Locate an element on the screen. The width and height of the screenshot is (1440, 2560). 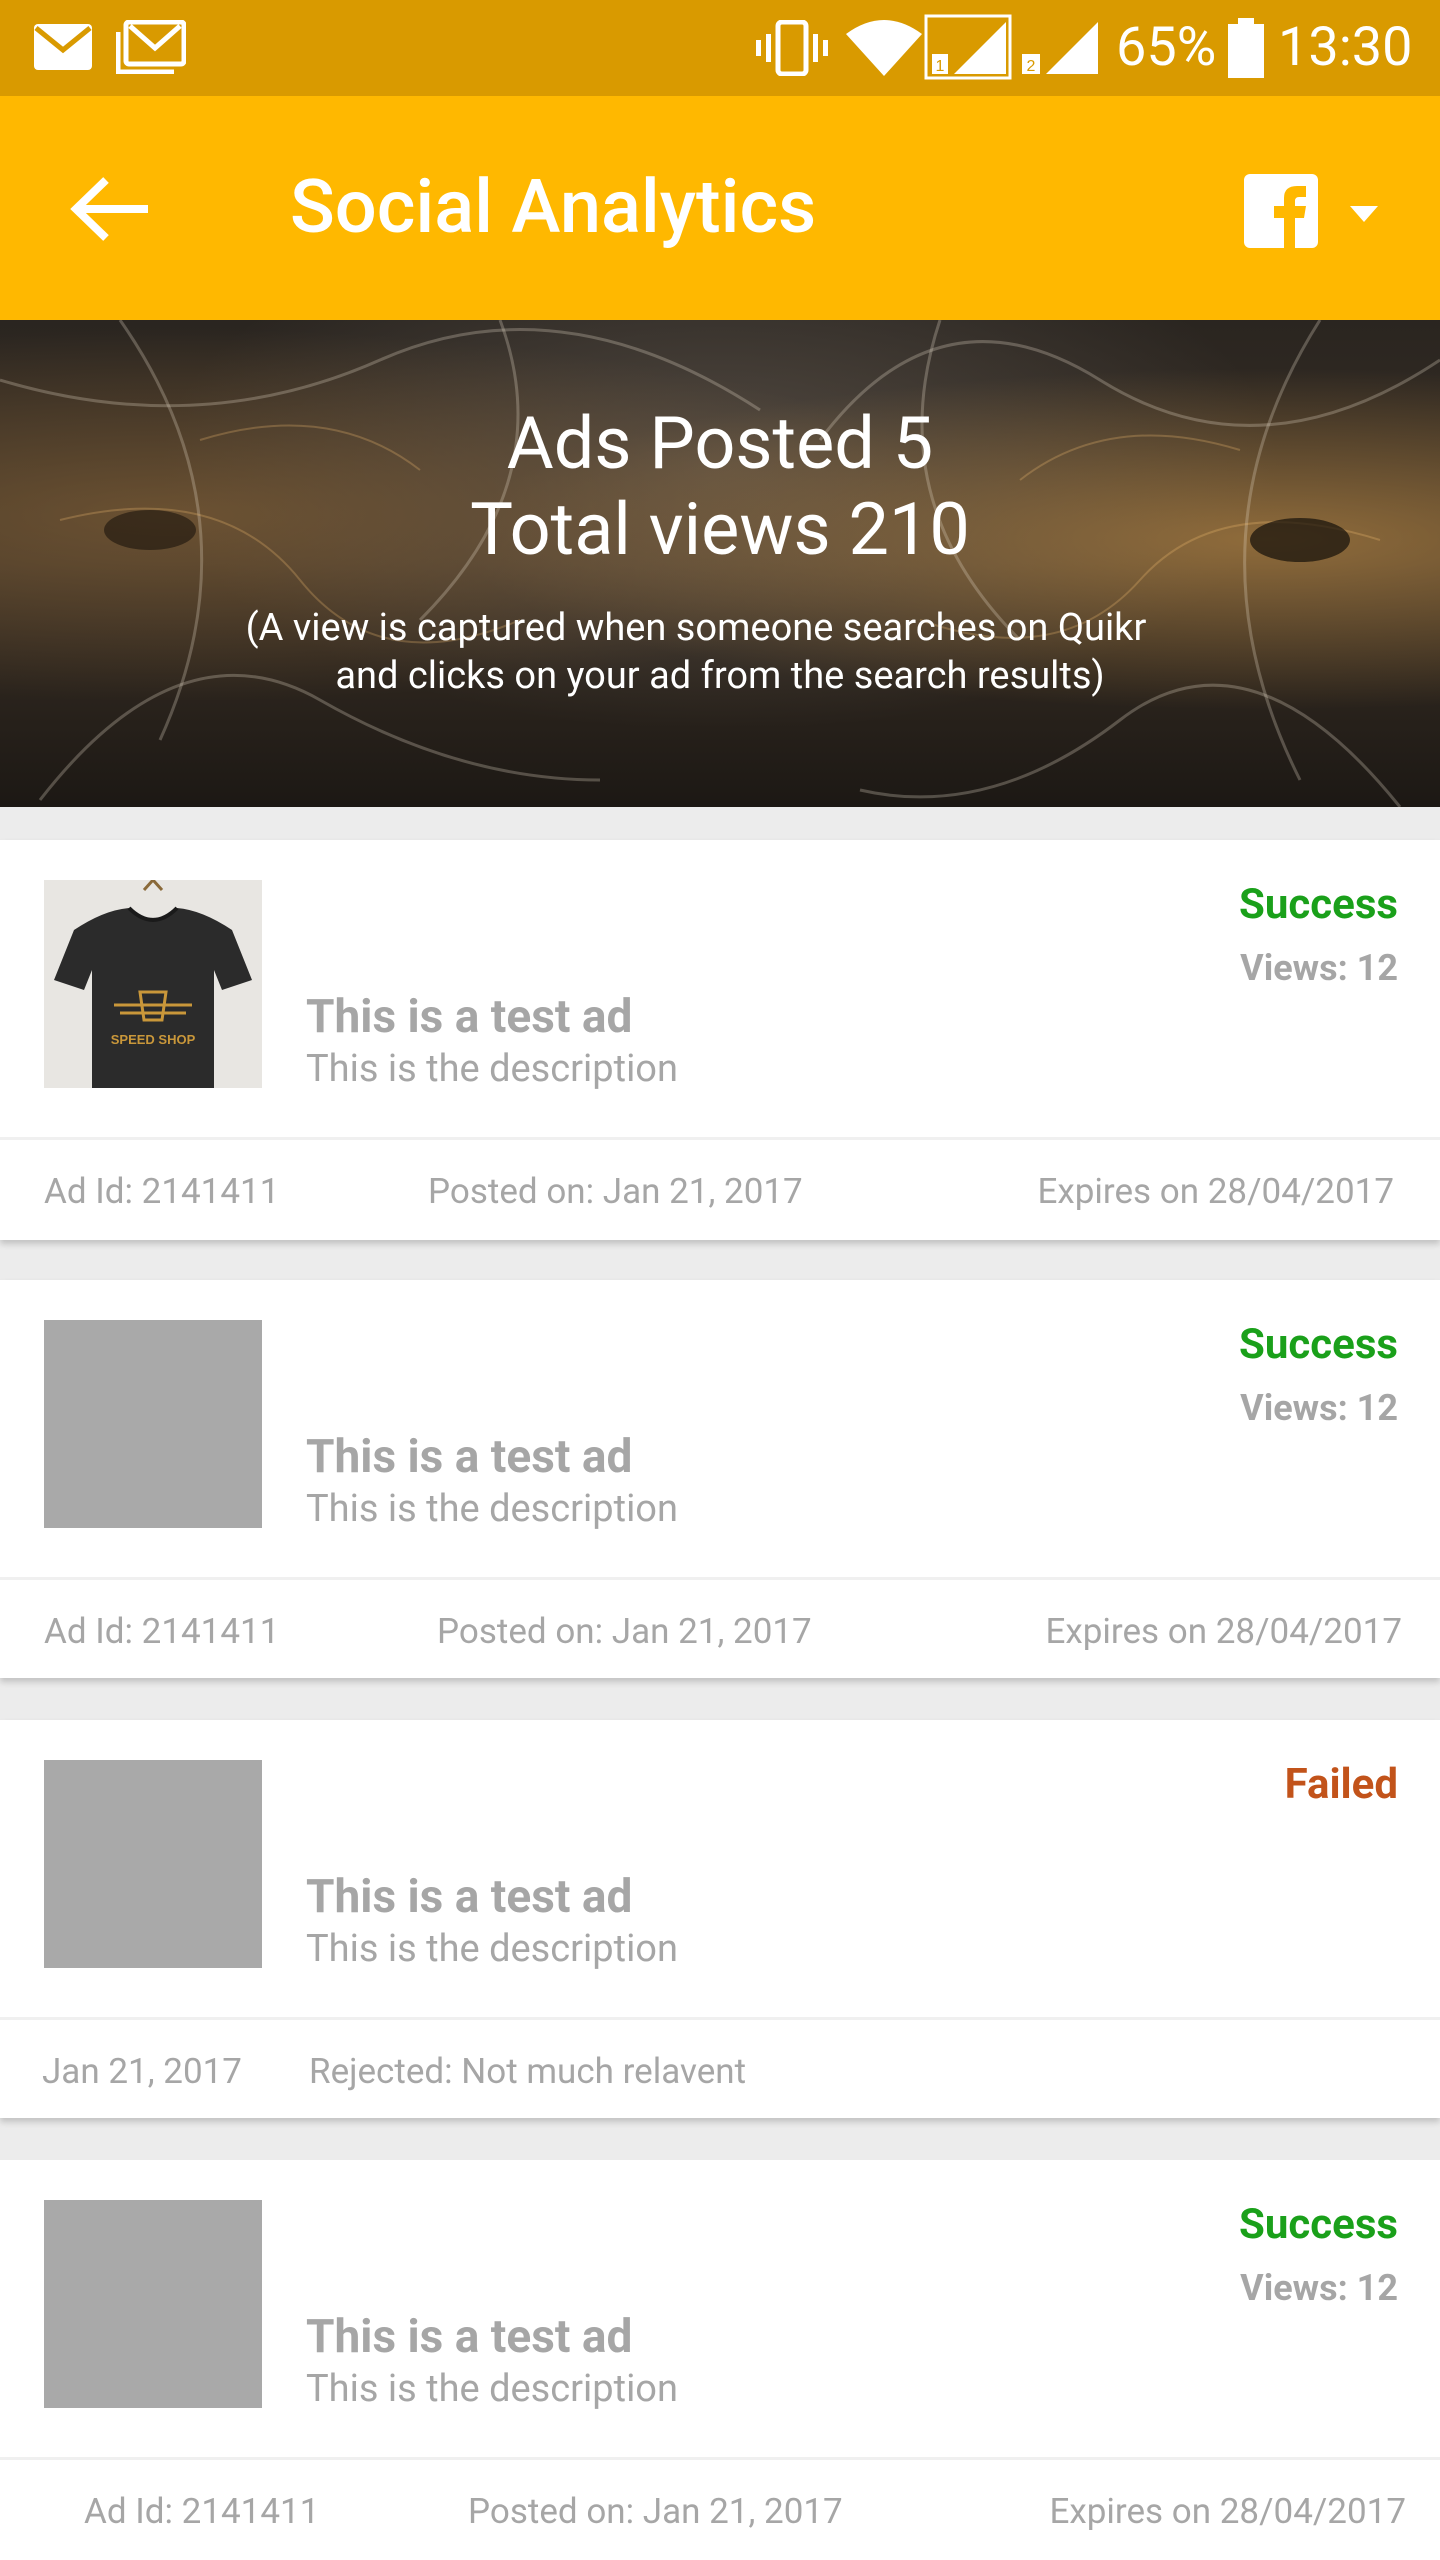
total-views-count: Total views 210 is located at coordinates (720, 529).